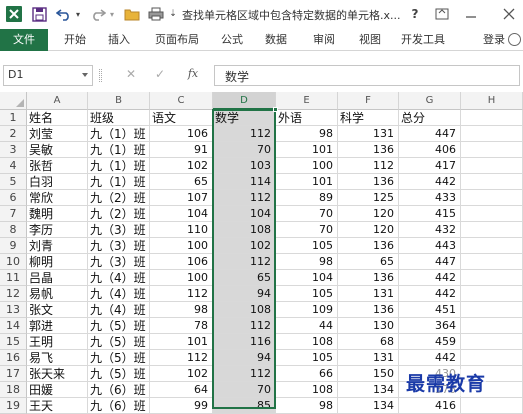  What do you see at coordinates (119, 150) in the screenshot?
I see `cell-b3: 九（1）班` at bounding box center [119, 150].